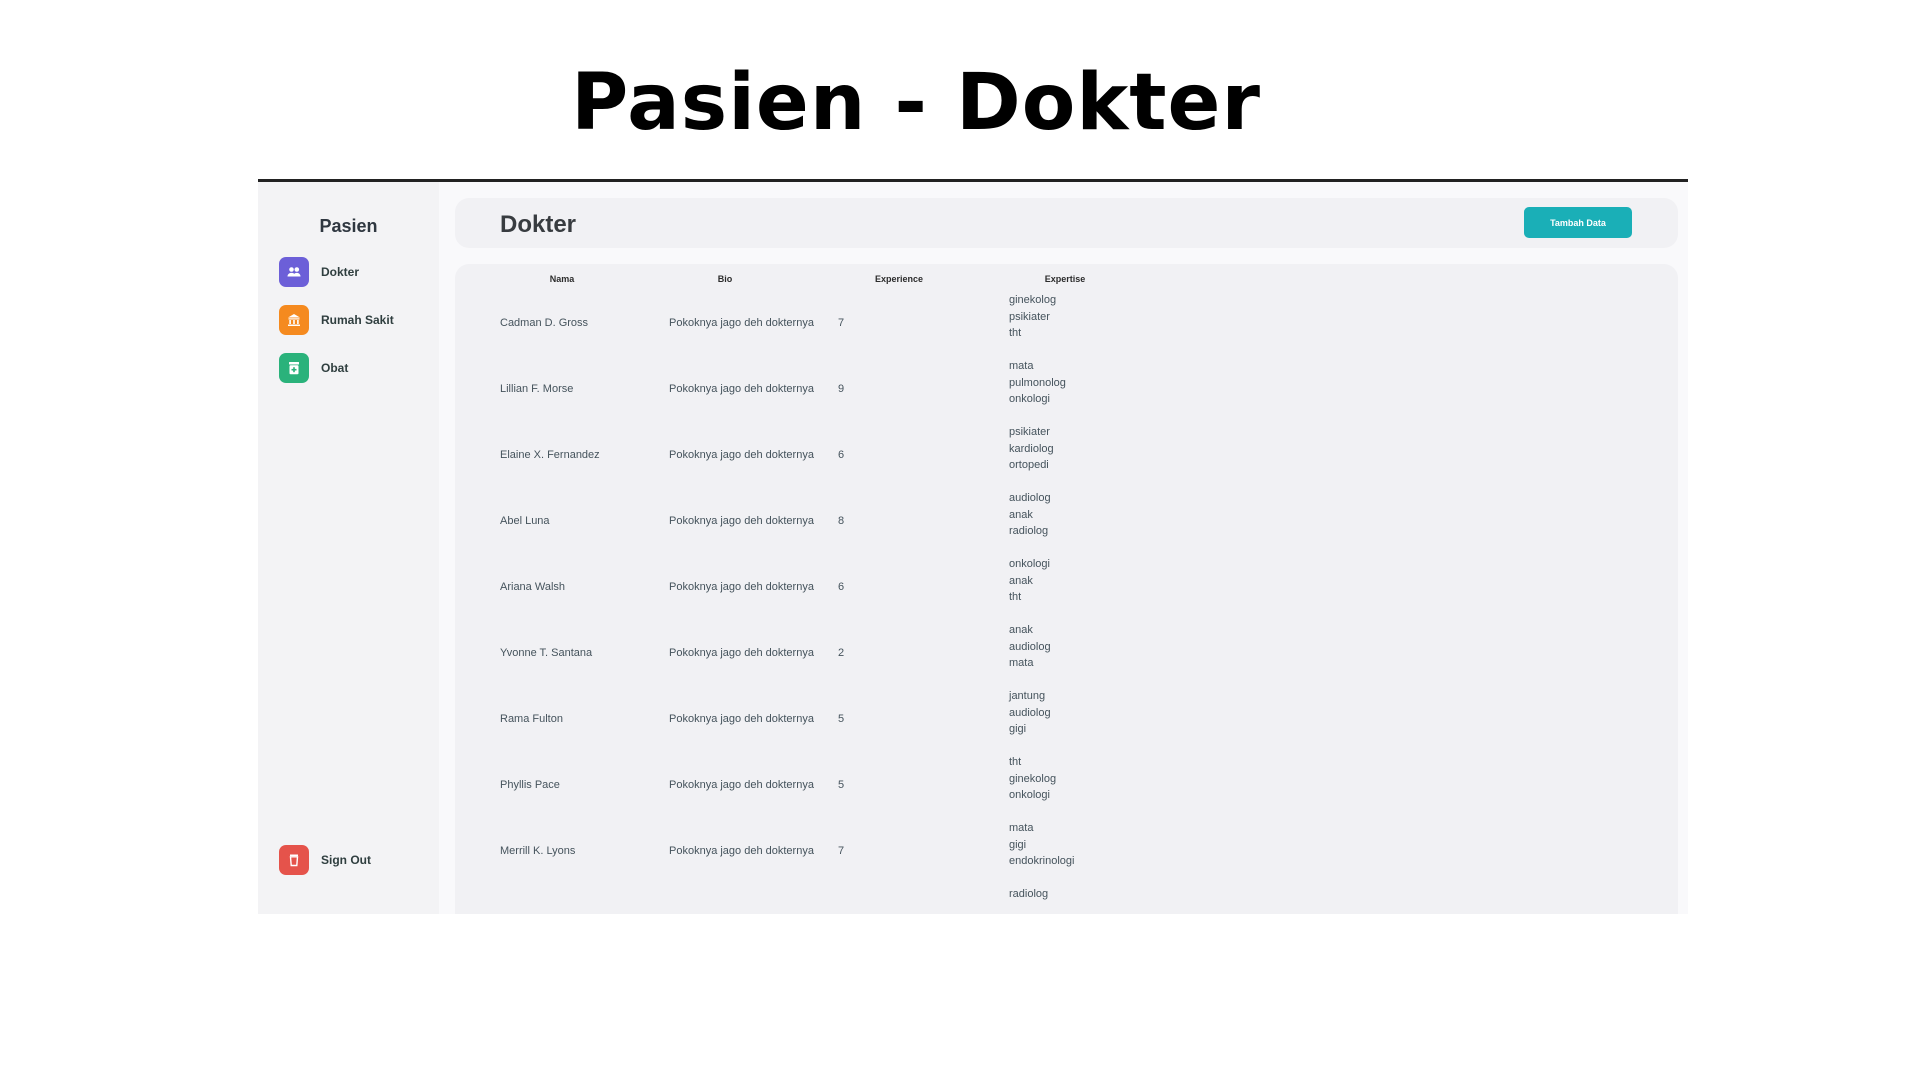  I want to click on cell-nama: Phyllis Pace, so click(530, 785).